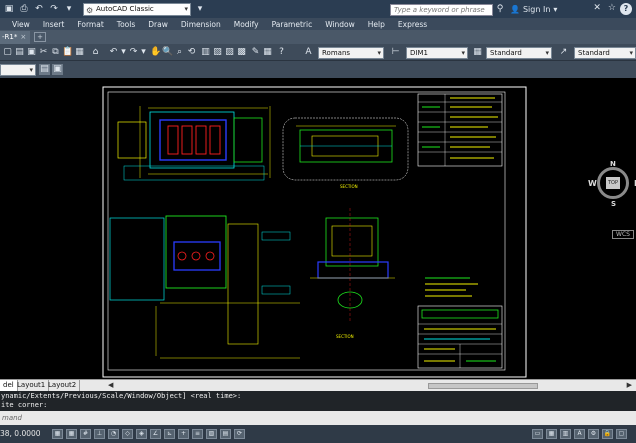  What do you see at coordinates (441, 10) in the screenshot?
I see `search-input: Type a keyword or phrase` at bounding box center [441, 10].